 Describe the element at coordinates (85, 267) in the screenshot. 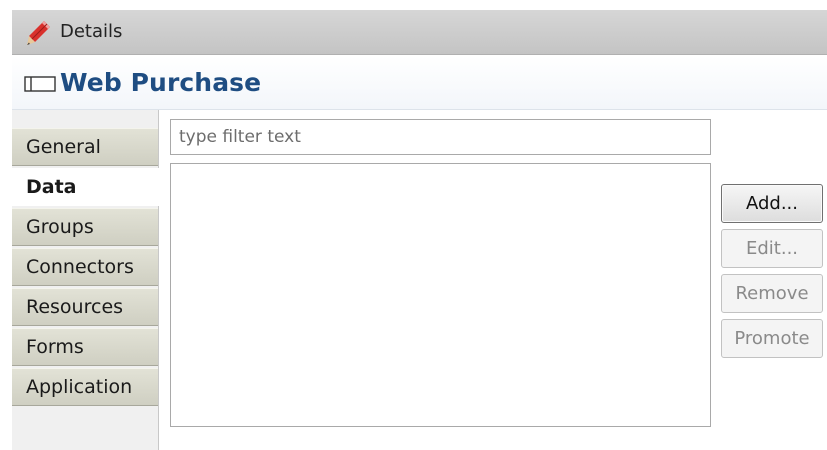

I see `tab-connectors: Connectors` at that location.